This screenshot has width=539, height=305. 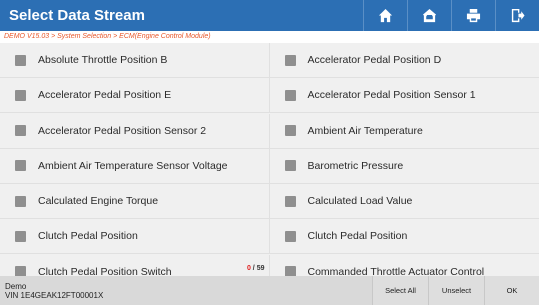 I want to click on toolbar, so click(x=451, y=15).